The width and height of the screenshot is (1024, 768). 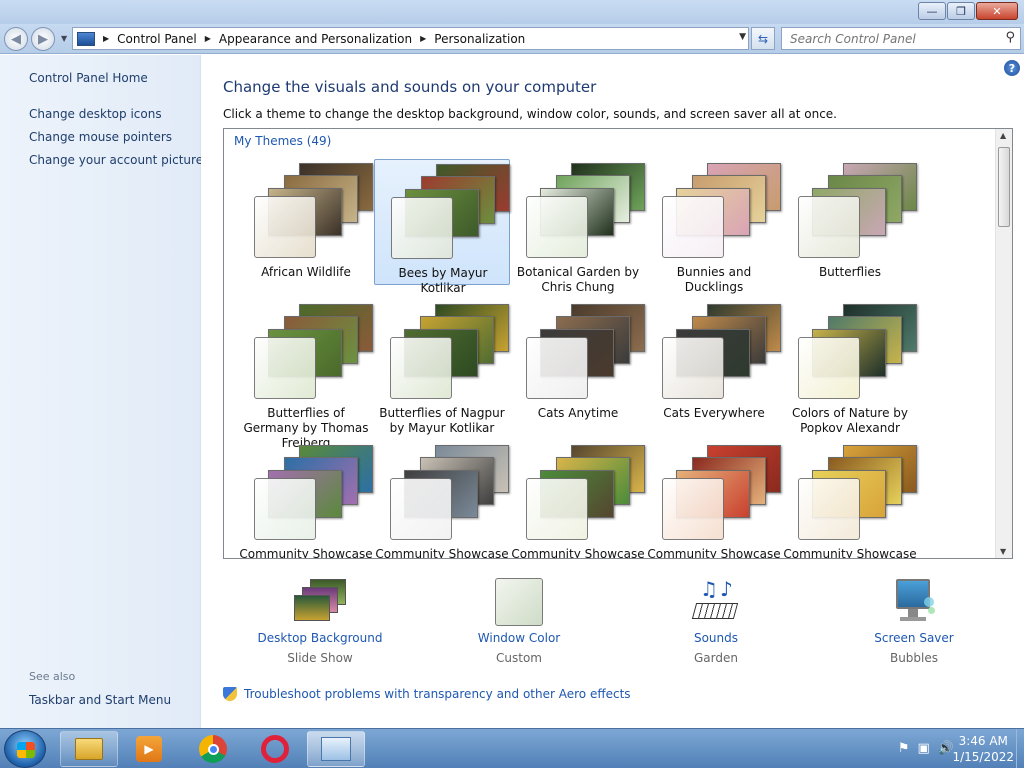 I want to click on recent-pages-dropdown: ▼, so click(x=64, y=38).